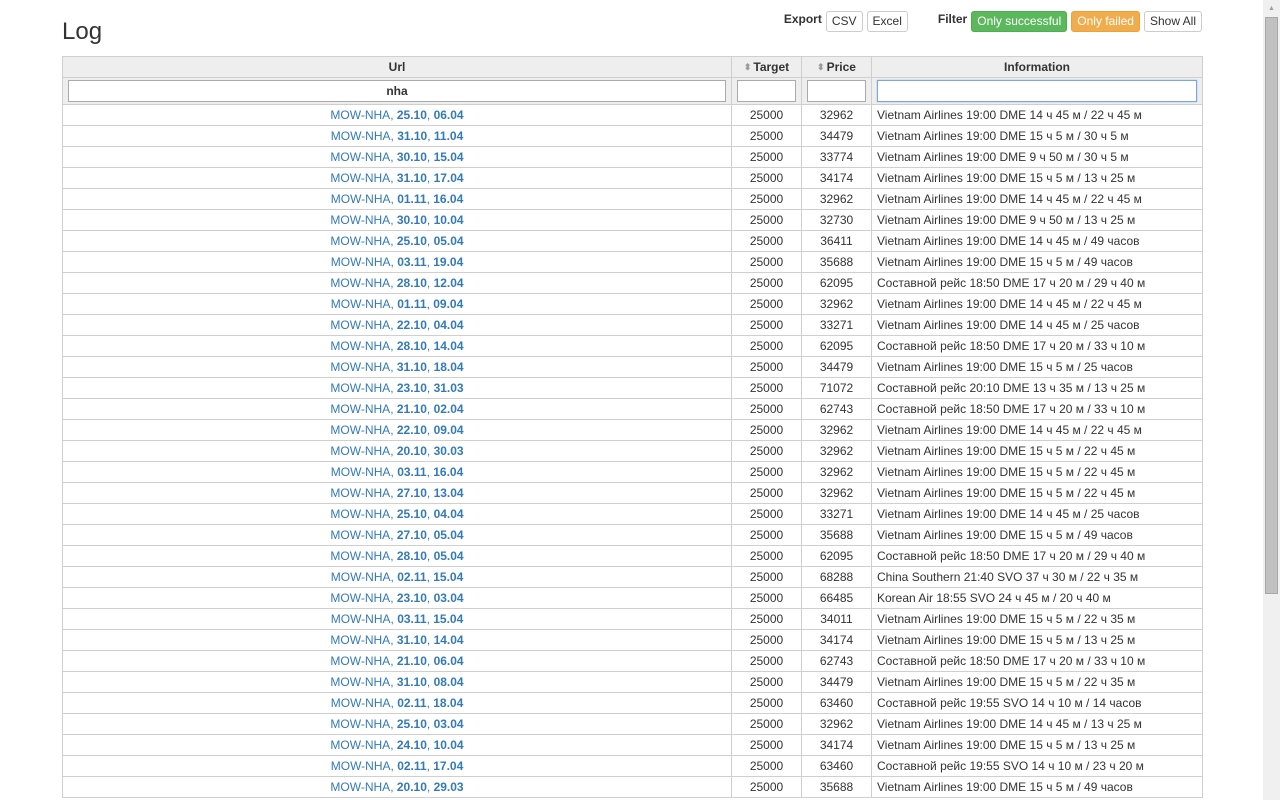 The height and width of the screenshot is (800, 1280). What do you see at coordinates (396, 724) in the screenshot?
I see `url-link: MOW-NHA, 25.10, 03.04` at bounding box center [396, 724].